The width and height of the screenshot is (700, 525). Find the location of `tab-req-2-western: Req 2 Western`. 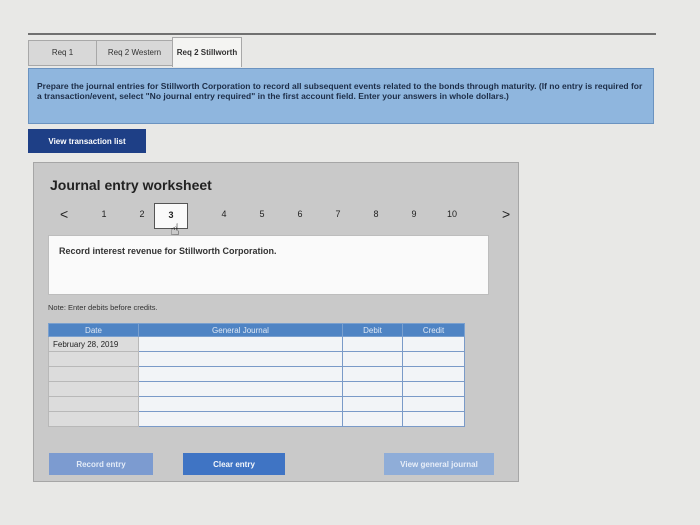

tab-req-2-western: Req 2 Western is located at coordinates (134, 53).